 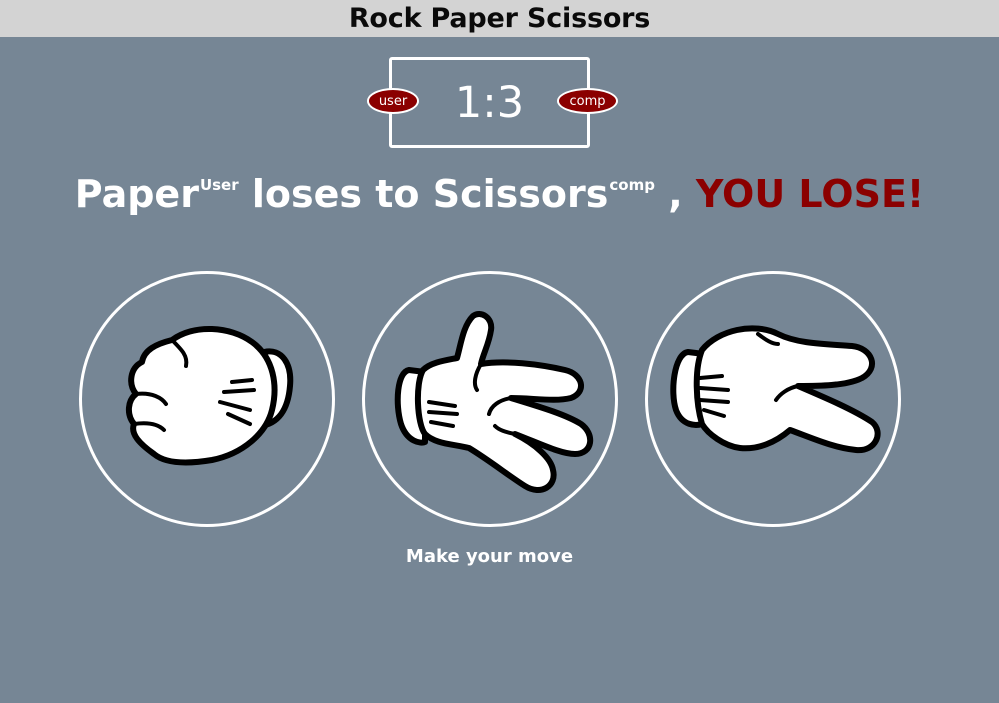 What do you see at coordinates (493, 401) in the screenshot?
I see `open-hand-glove-icon` at bounding box center [493, 401].